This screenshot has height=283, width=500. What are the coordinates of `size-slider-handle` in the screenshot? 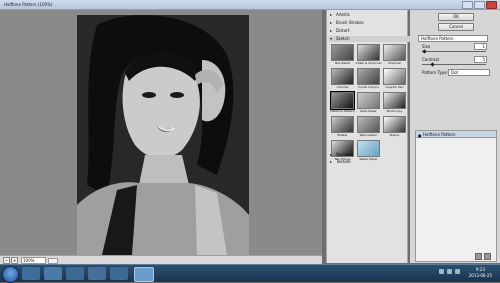 It's located at (424, 51).